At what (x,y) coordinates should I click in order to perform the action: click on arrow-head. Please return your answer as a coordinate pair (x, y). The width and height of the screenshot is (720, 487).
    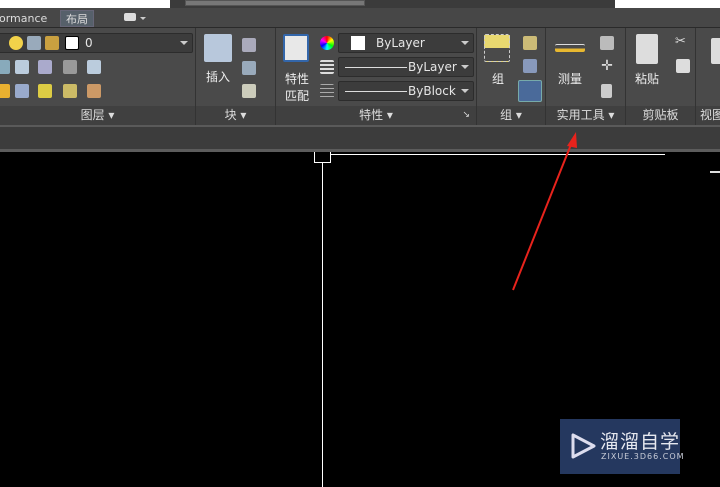
    Looking at the image, I should click on (572, 140).